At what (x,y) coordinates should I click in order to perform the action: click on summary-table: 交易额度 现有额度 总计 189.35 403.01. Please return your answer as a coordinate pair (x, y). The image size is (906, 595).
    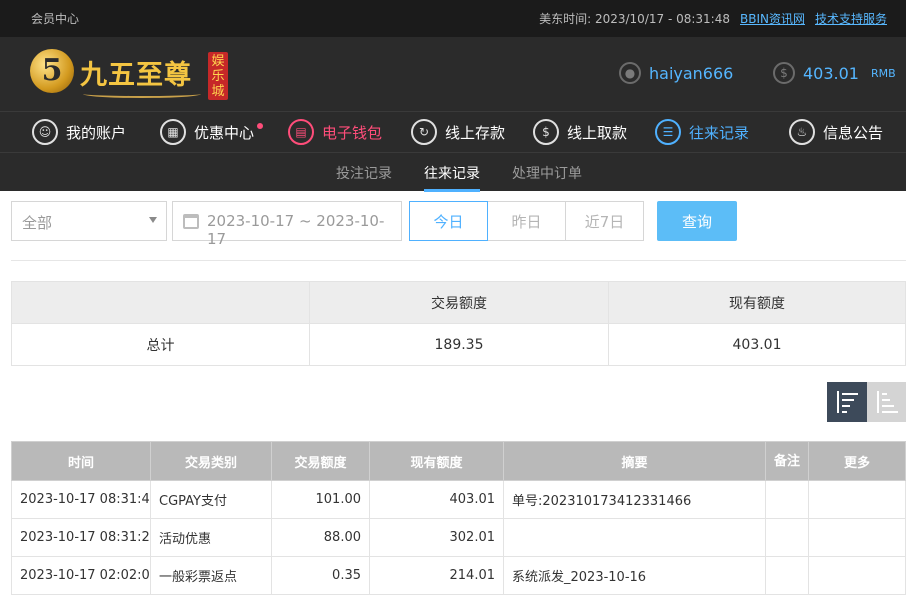
    Looking at the image, I should click on (458, 323).